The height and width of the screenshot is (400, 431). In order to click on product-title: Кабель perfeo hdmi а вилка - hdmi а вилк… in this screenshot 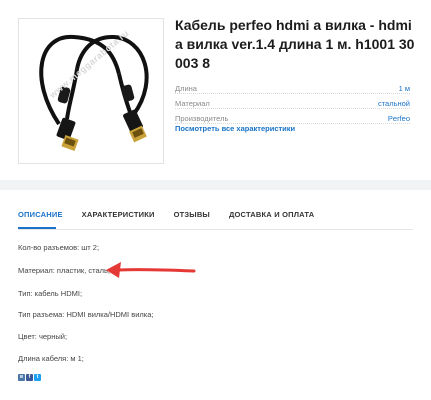, I will do `click(295, 44)`.